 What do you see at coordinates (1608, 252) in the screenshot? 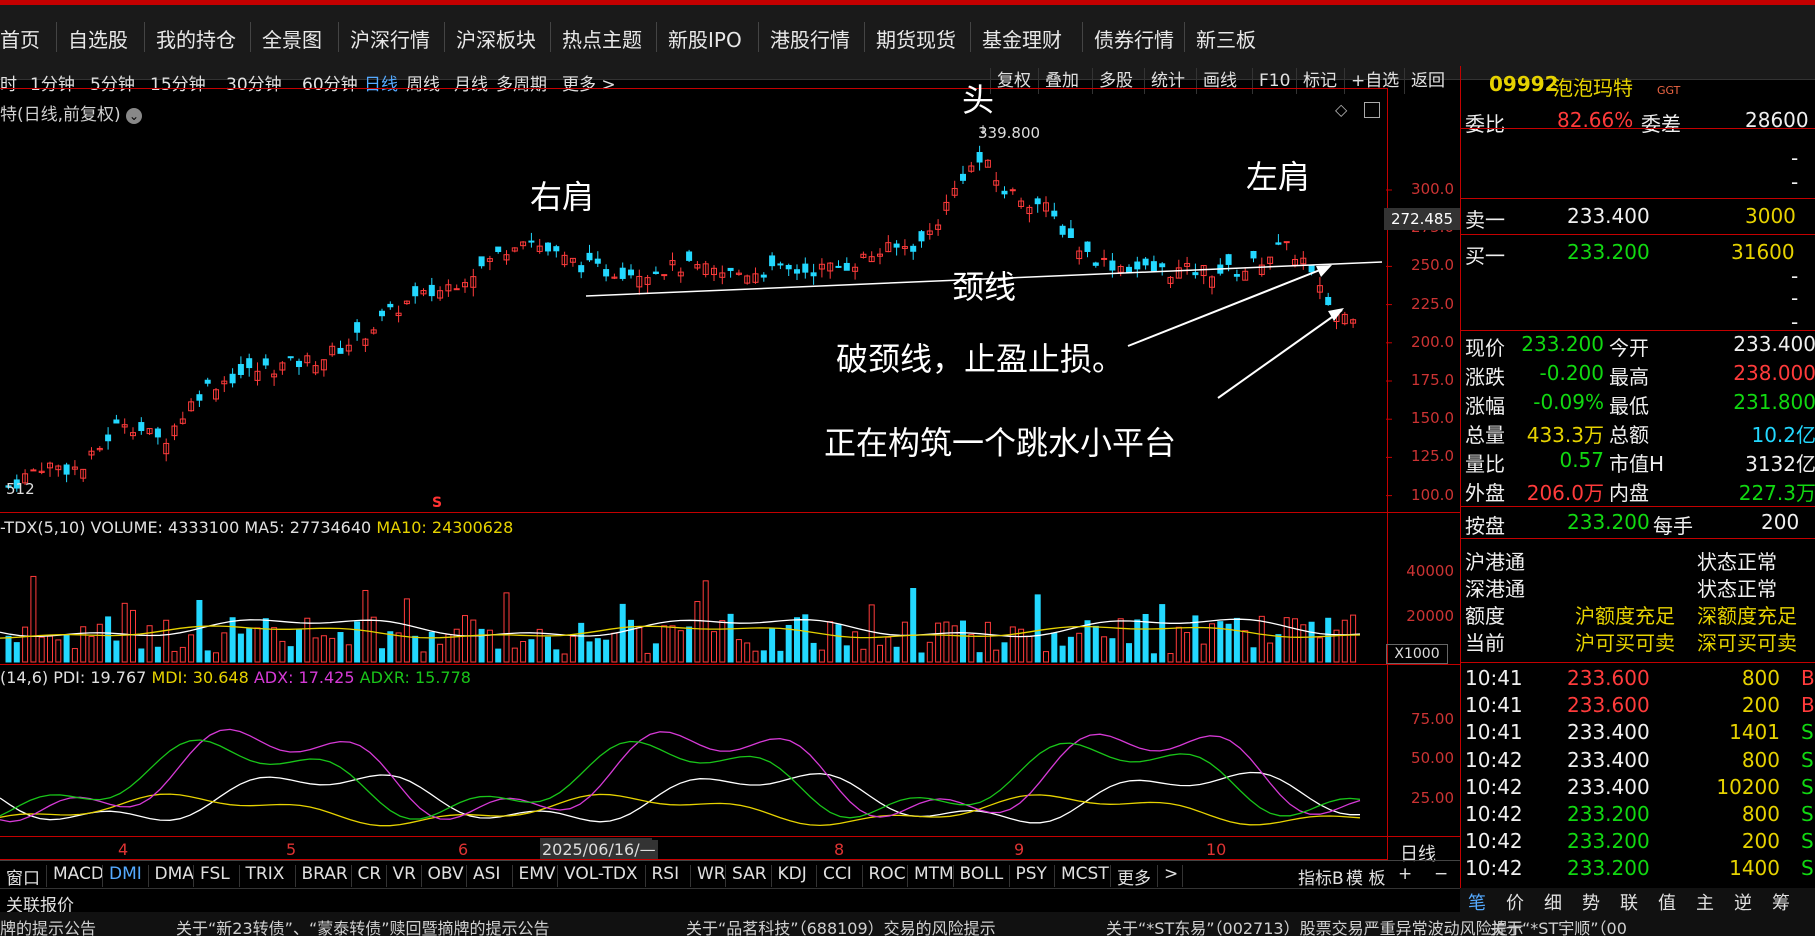
I see `buy1-price: 233.200` at bounding box center [1608, 252].